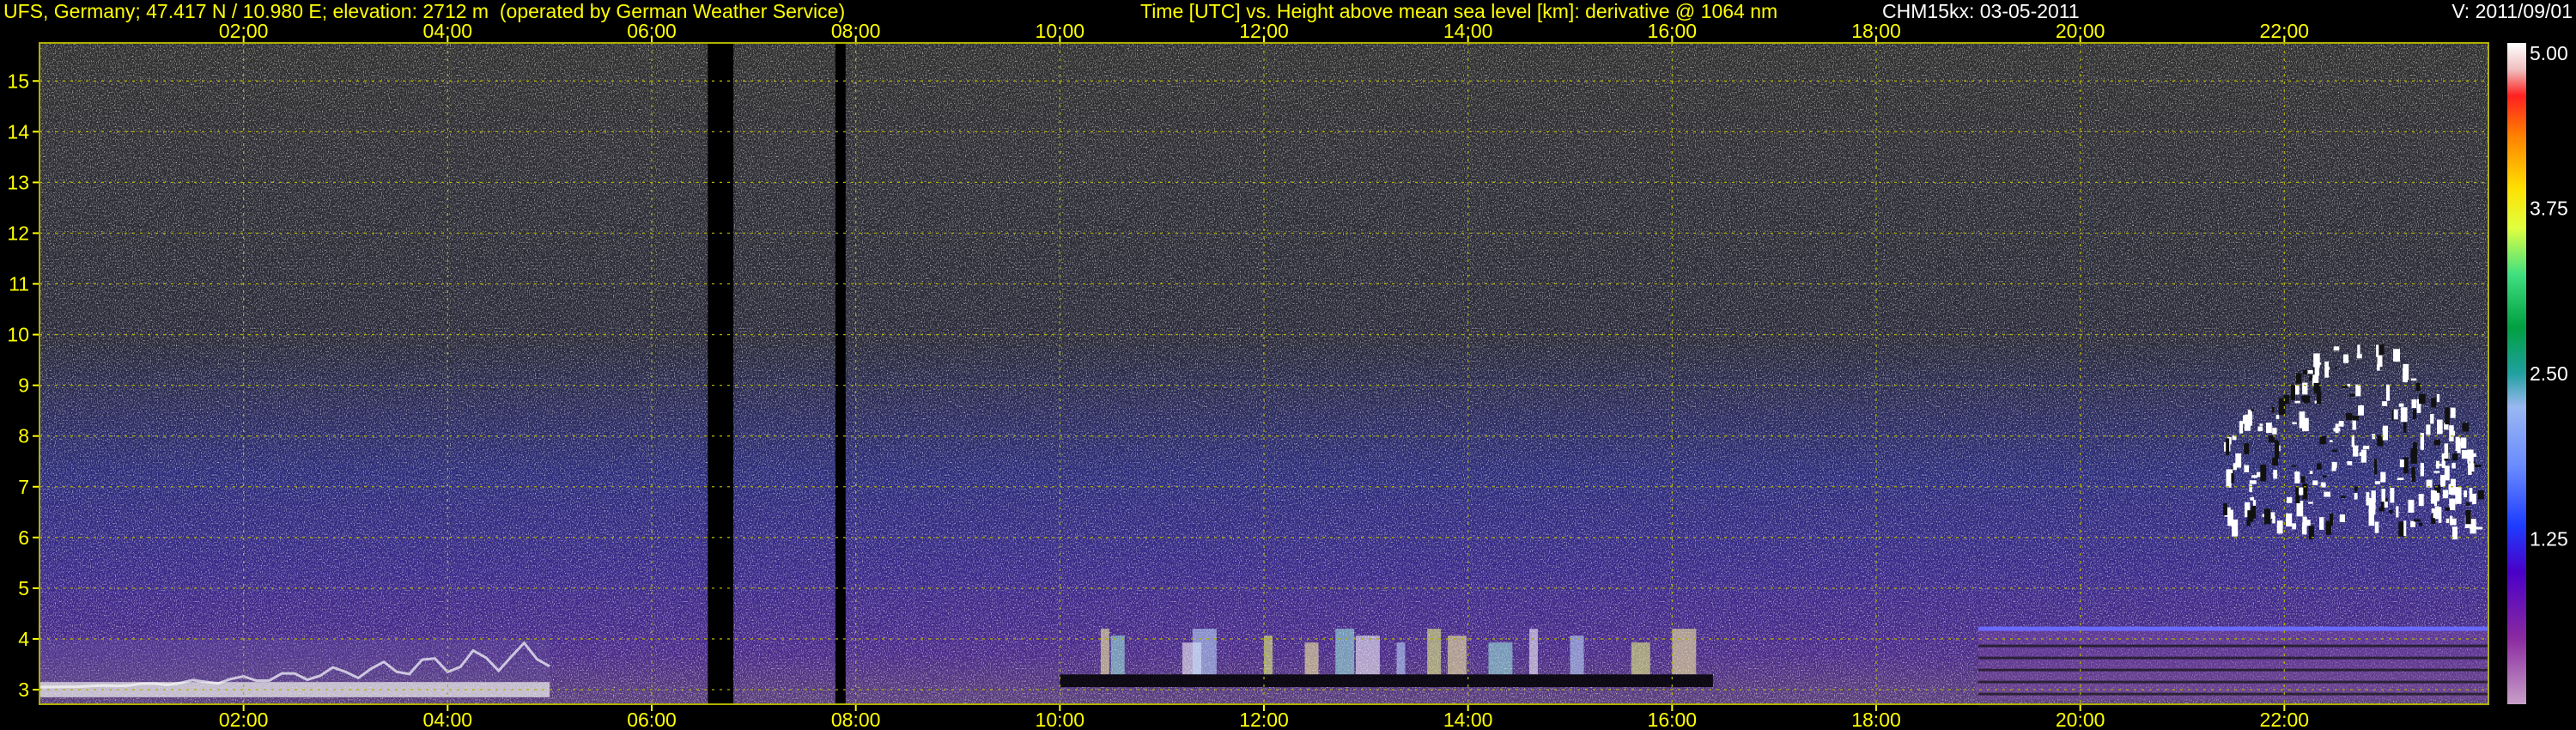 Image resolution: width=2576 pixels, height=730 pixels. I want to click on x-tick-label: 02:00, so click(244, 31).